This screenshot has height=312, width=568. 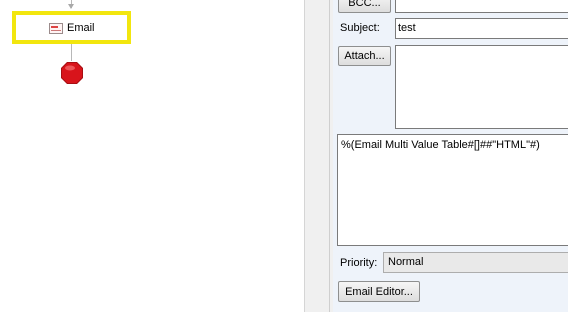 What do you see at coordinates (475, 262) in the screenshot?
I see `priority-select: Normal` at bounding box center [475, 262].